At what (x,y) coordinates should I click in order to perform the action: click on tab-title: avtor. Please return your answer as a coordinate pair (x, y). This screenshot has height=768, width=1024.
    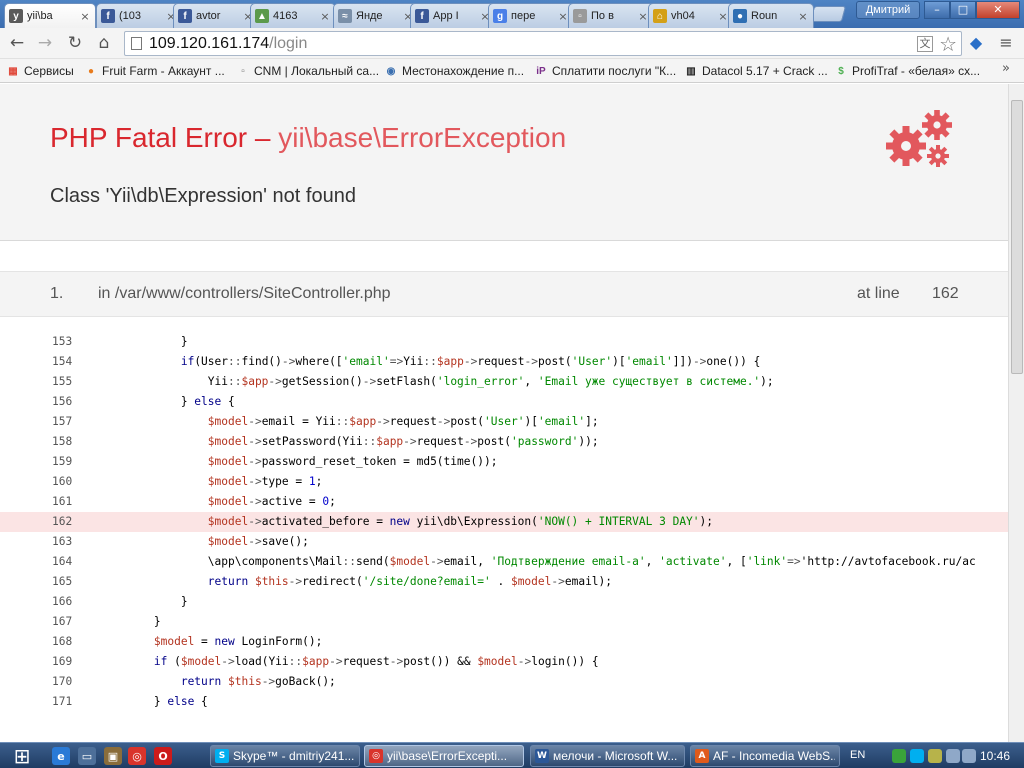
    Looking at the image, I should click on (208, 16).